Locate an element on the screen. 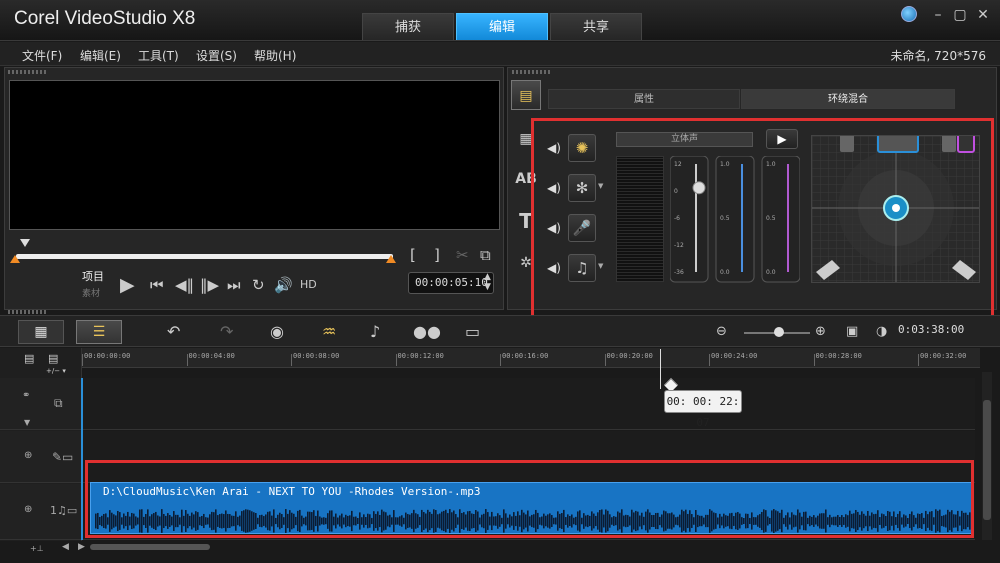 The height and width of the screenshot is (563, 1000). menu-help: 帮助(H) is located at coordinates (275, 55).